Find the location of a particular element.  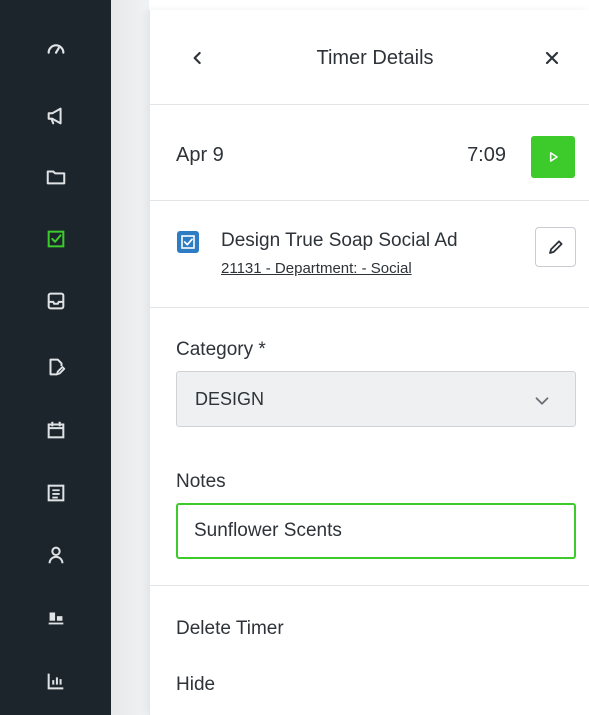

sidebar-item-tasks is located at coordinates (55, 239).